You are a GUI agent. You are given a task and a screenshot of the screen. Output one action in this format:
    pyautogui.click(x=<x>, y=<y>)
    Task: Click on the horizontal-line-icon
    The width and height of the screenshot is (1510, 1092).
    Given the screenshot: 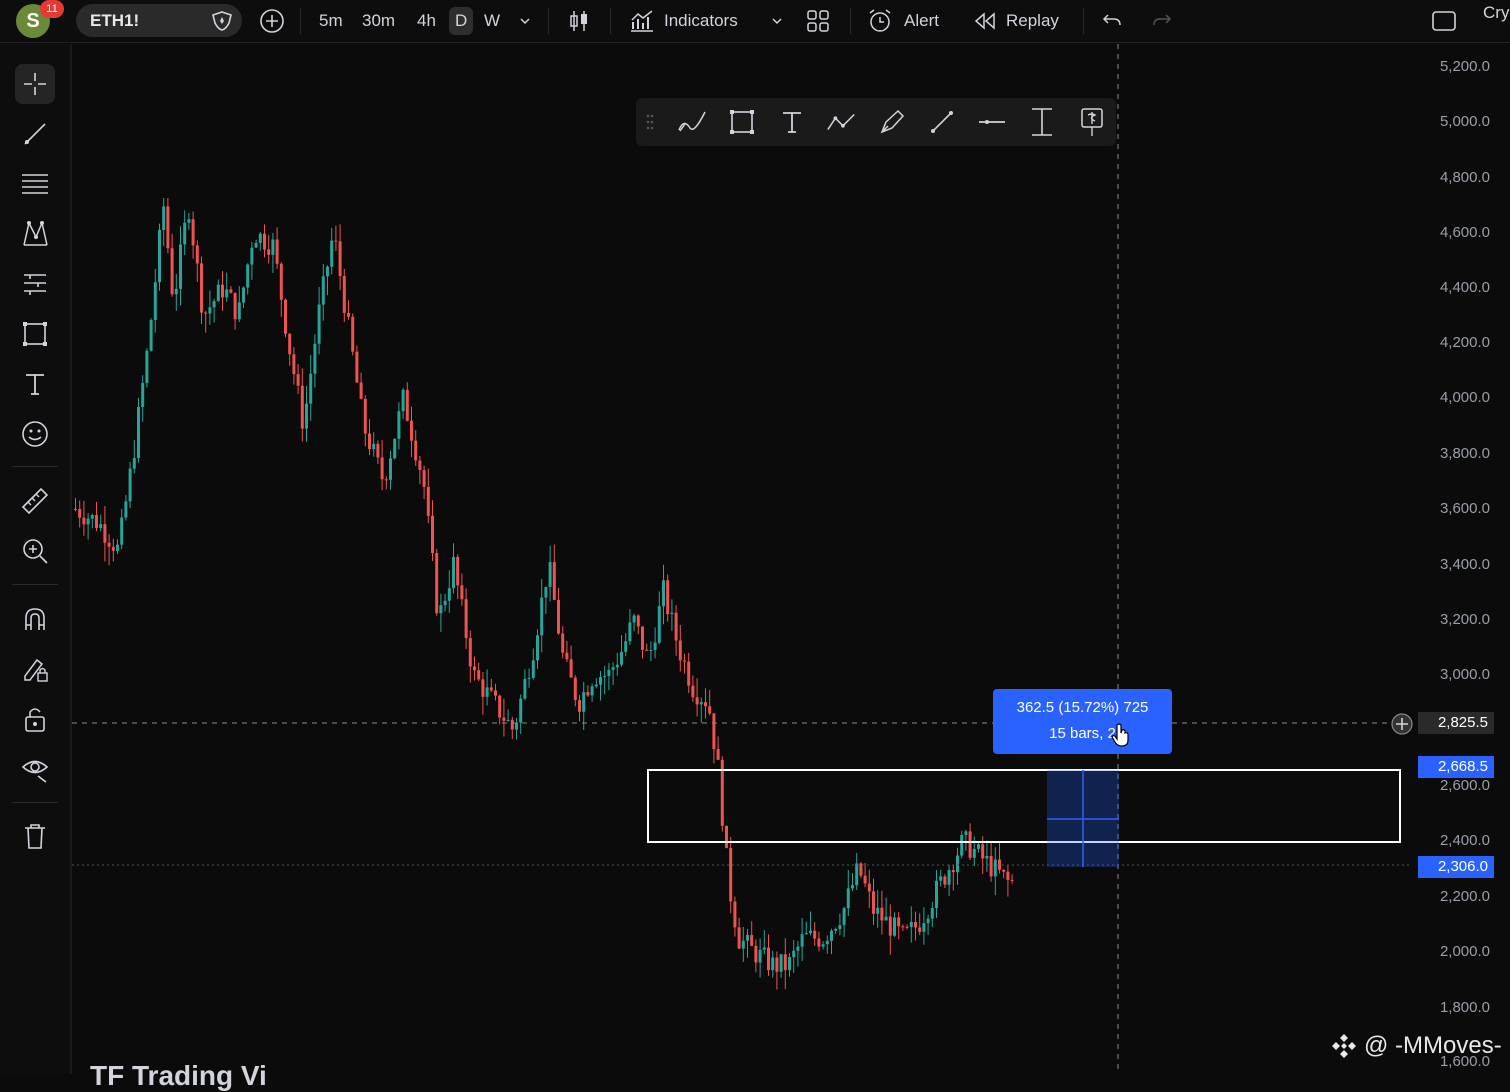 What is the action you would take?
    pyautogui.click(x=992, y=122)
    